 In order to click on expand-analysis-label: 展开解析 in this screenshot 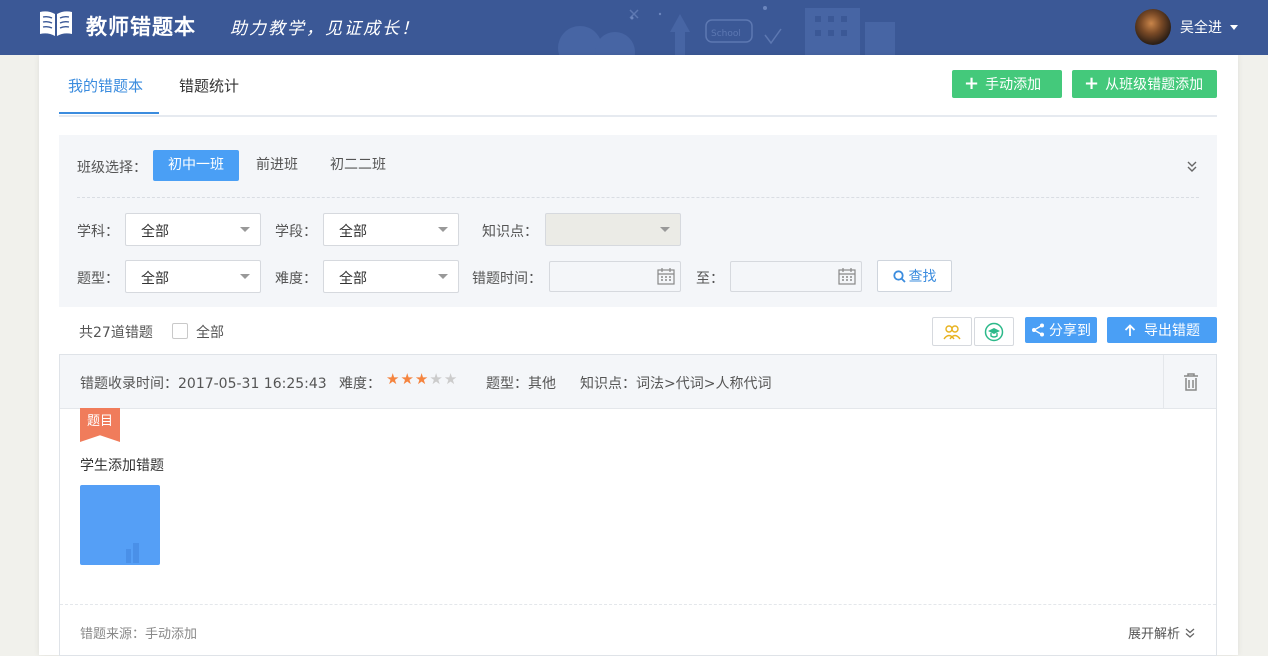, I will do `click(1153, 634)`.